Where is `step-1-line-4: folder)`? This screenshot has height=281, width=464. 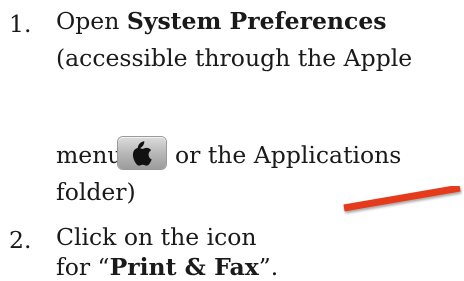 step-1-line-4: folder) is located at coordinates (96, 192).